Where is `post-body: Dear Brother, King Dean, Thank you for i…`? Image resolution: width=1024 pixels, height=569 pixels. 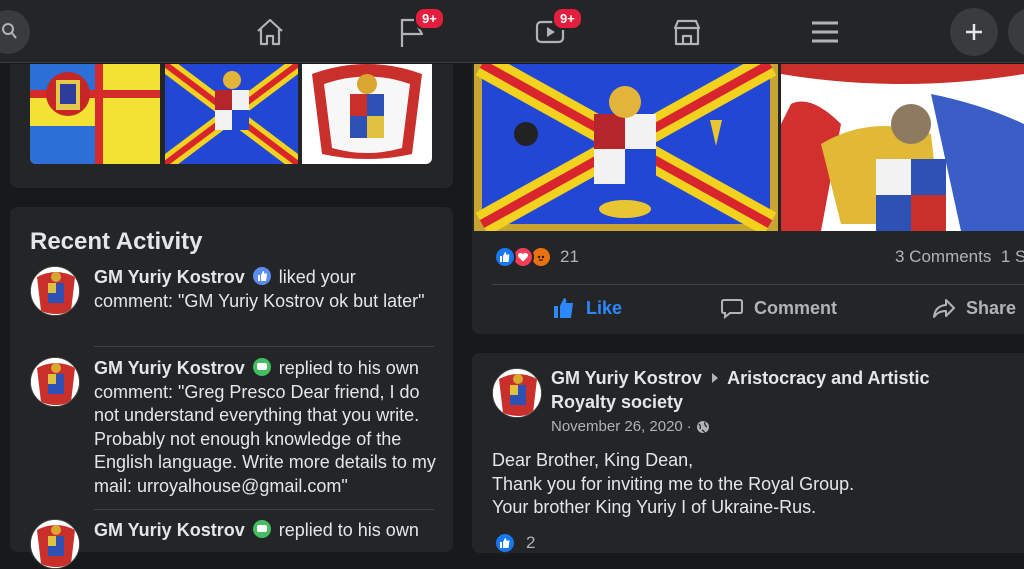
post-body: Dear Brother, King Dean, Thank you for i… is located at coordinates (752, 484).